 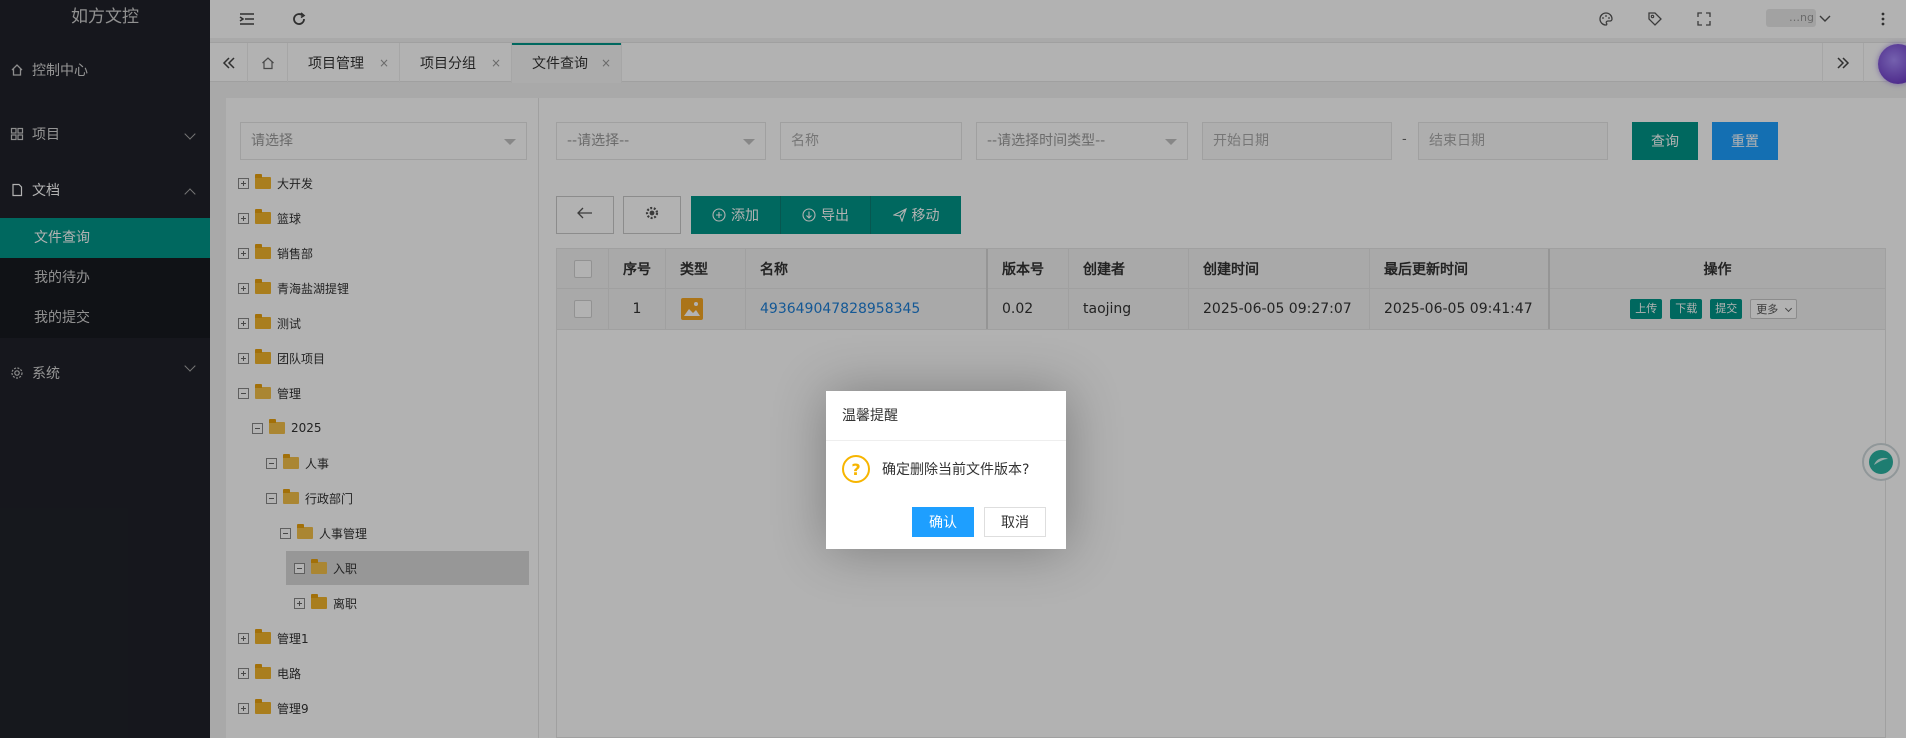 What do you see at coordinates (946, 416) in the screenshot?
I see `dialog-title: 温馨提醒` at bounding box center [946, 416].